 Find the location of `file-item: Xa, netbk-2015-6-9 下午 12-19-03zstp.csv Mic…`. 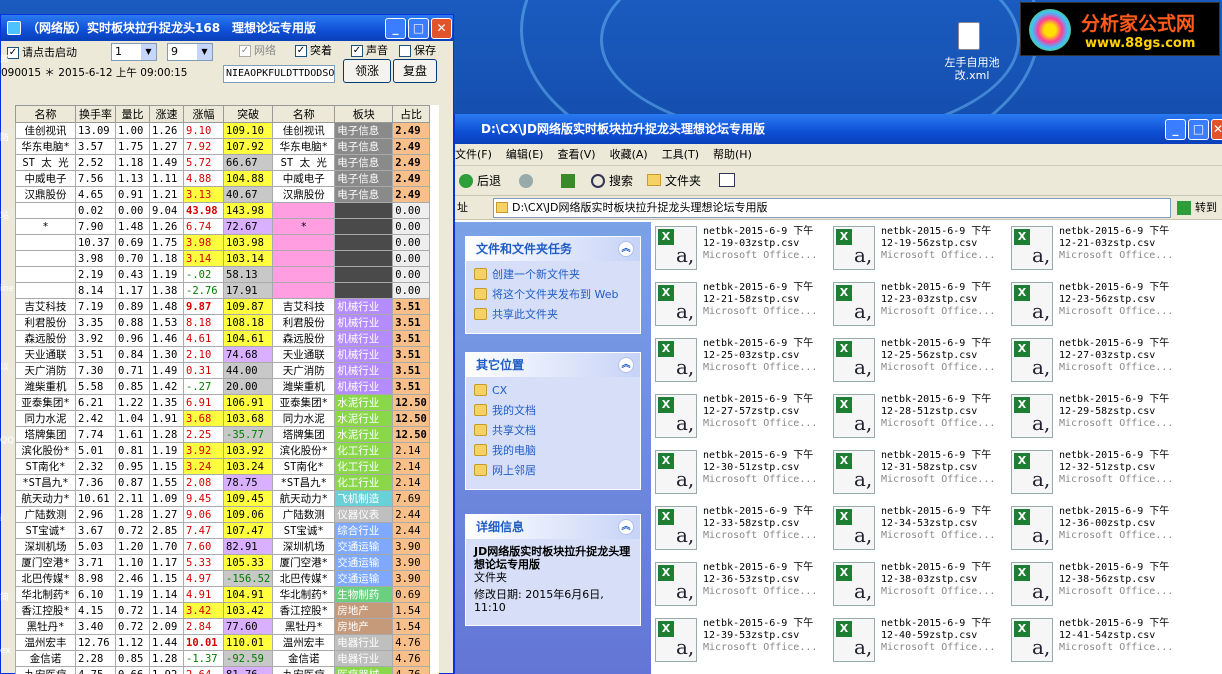

file-item: Xa, netbk-2015-6-9 下午 12-19-03zstp.csv Mic… is located at coordinates (744, 248).